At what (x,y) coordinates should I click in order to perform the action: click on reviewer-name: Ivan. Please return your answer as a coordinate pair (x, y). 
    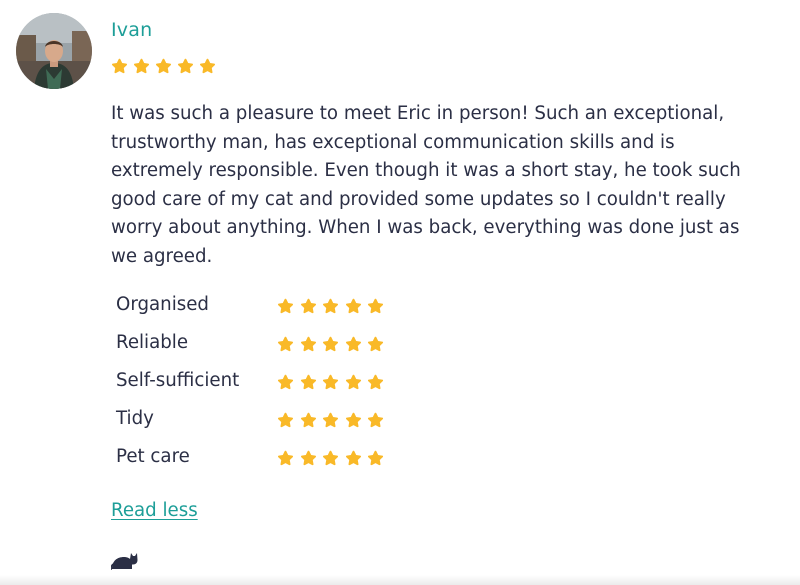
    Looking at the image, I should click on (132, 30).